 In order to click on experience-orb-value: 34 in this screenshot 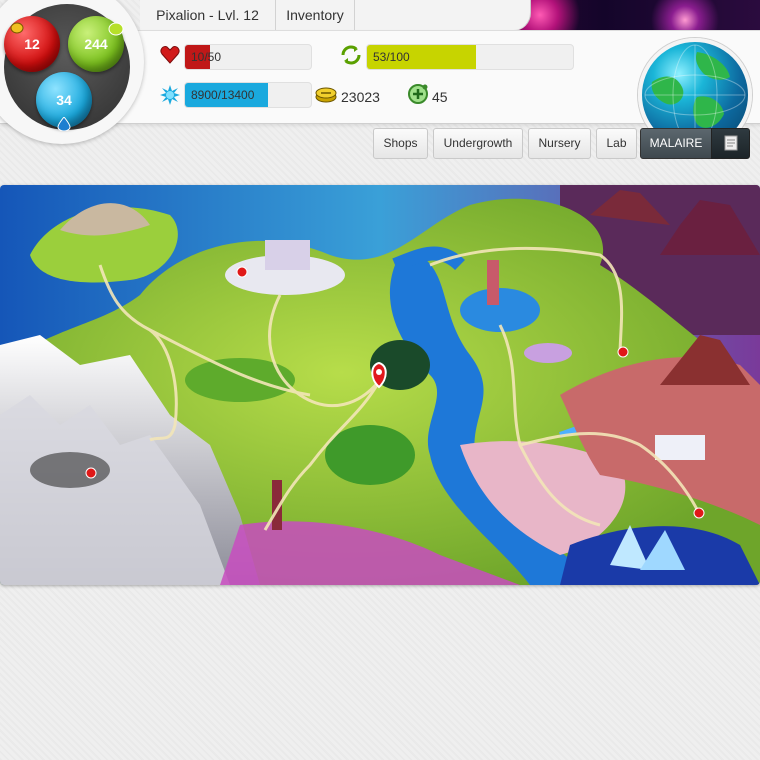, I will do `click(64, 100)`.